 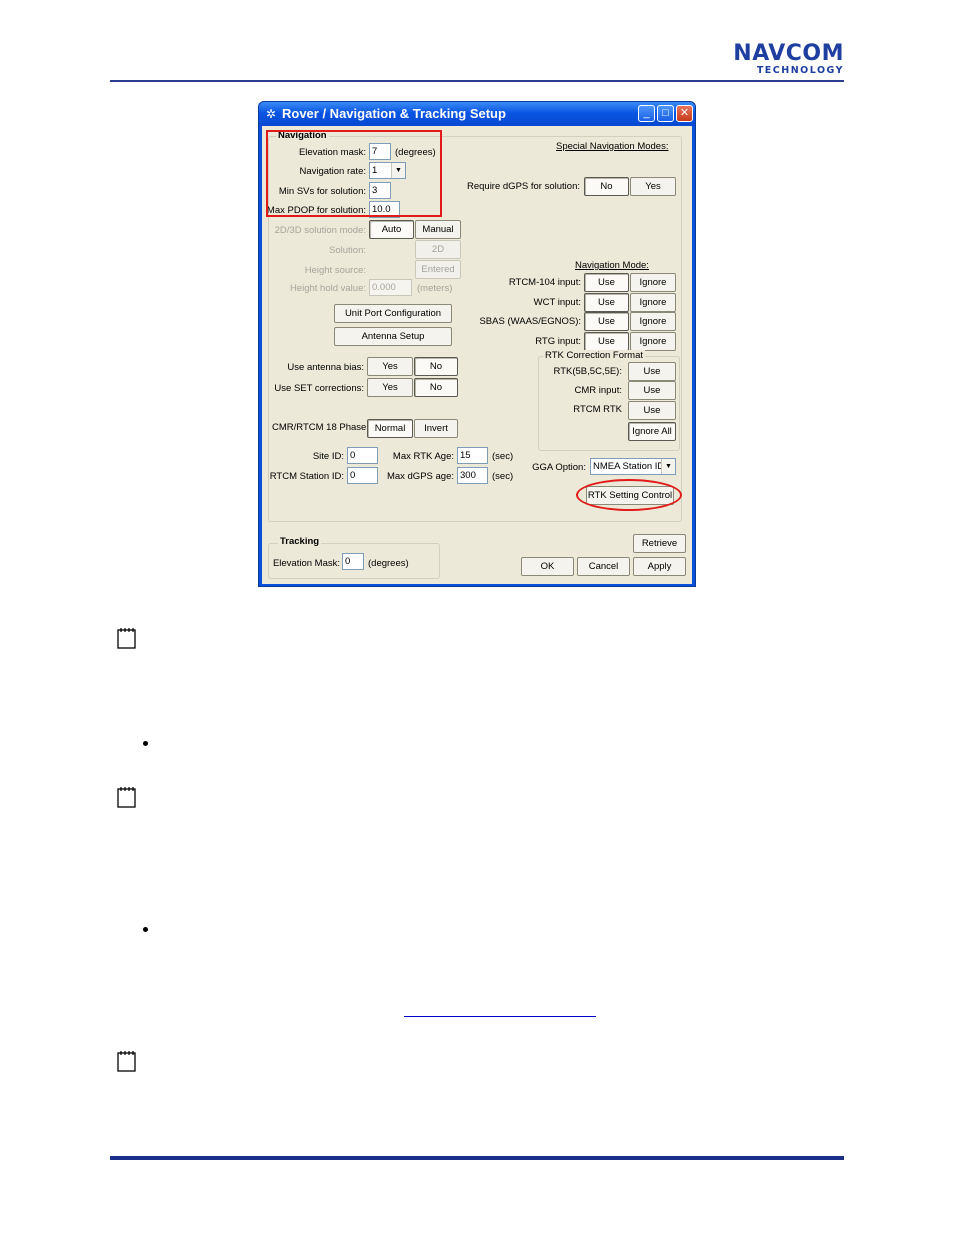 I want to click on antenna-setup-button: Antenna Setup, so click(x=393, y=336).